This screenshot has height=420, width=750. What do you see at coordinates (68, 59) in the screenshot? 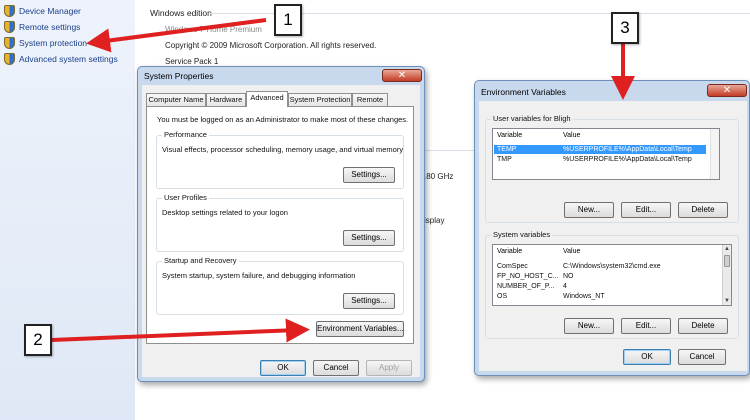
I see `sidebar-item-label: Advanced system settings` at bounding box center [68, 59].